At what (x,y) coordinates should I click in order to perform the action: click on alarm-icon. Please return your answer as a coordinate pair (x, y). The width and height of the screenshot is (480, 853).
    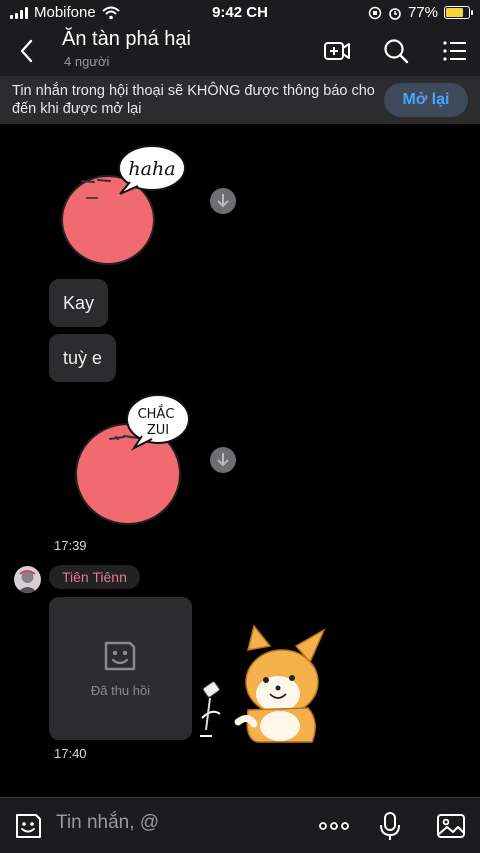
    Looking at the image, I should click on (395, 13).